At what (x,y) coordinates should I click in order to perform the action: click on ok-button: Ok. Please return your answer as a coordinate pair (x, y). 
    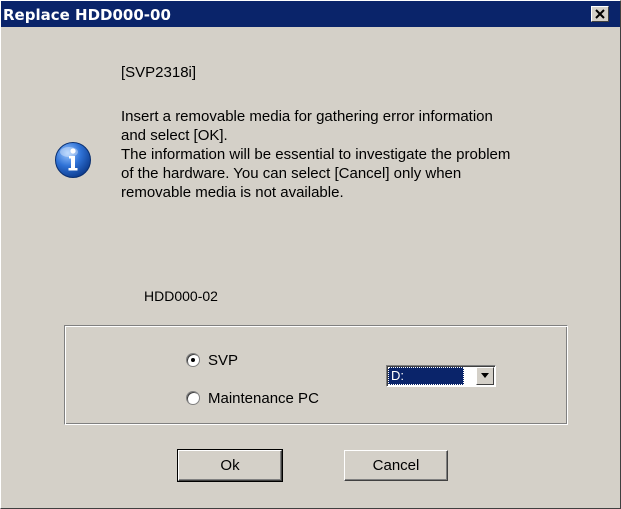
    Looking at the image, I should click on (230, 465).